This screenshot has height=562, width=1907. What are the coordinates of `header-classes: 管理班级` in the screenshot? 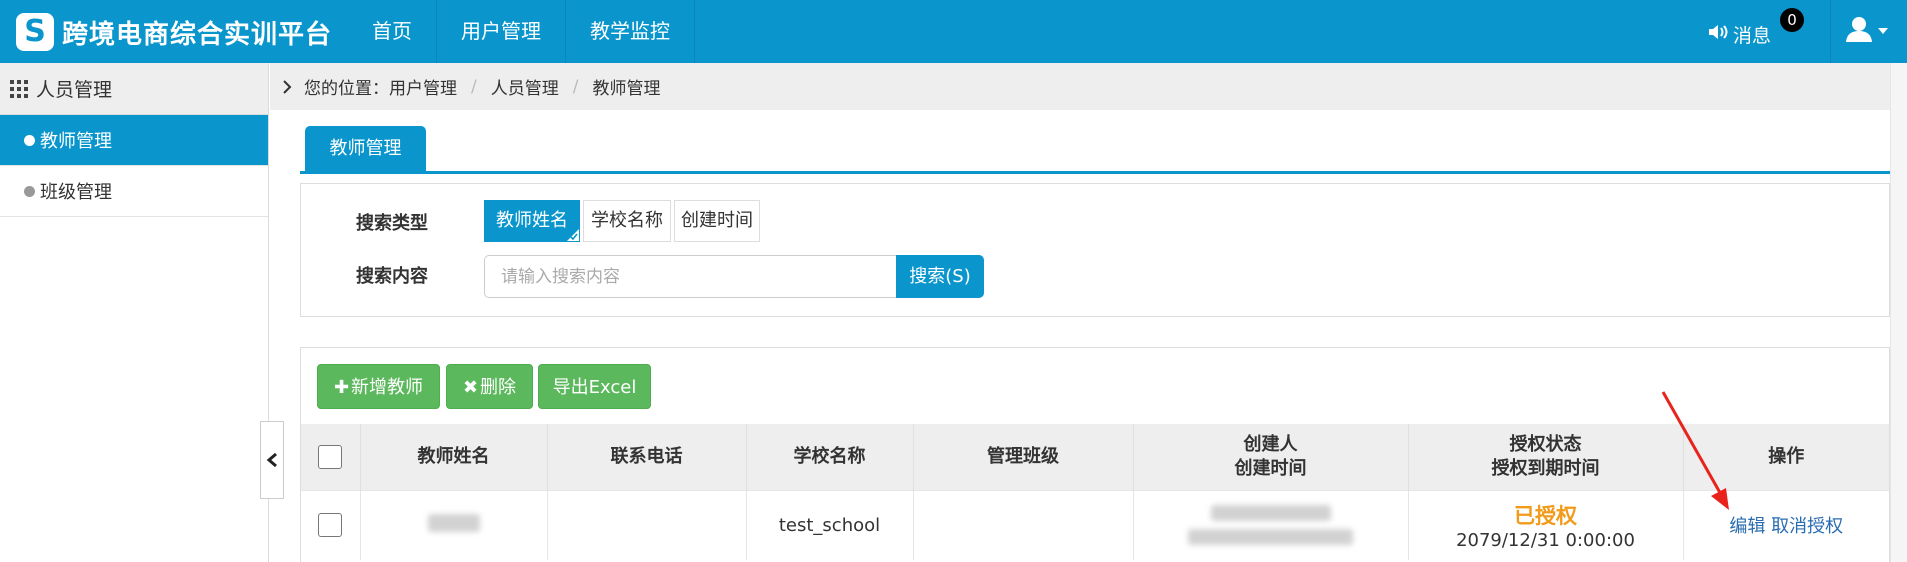 It's located at (1023, 457).